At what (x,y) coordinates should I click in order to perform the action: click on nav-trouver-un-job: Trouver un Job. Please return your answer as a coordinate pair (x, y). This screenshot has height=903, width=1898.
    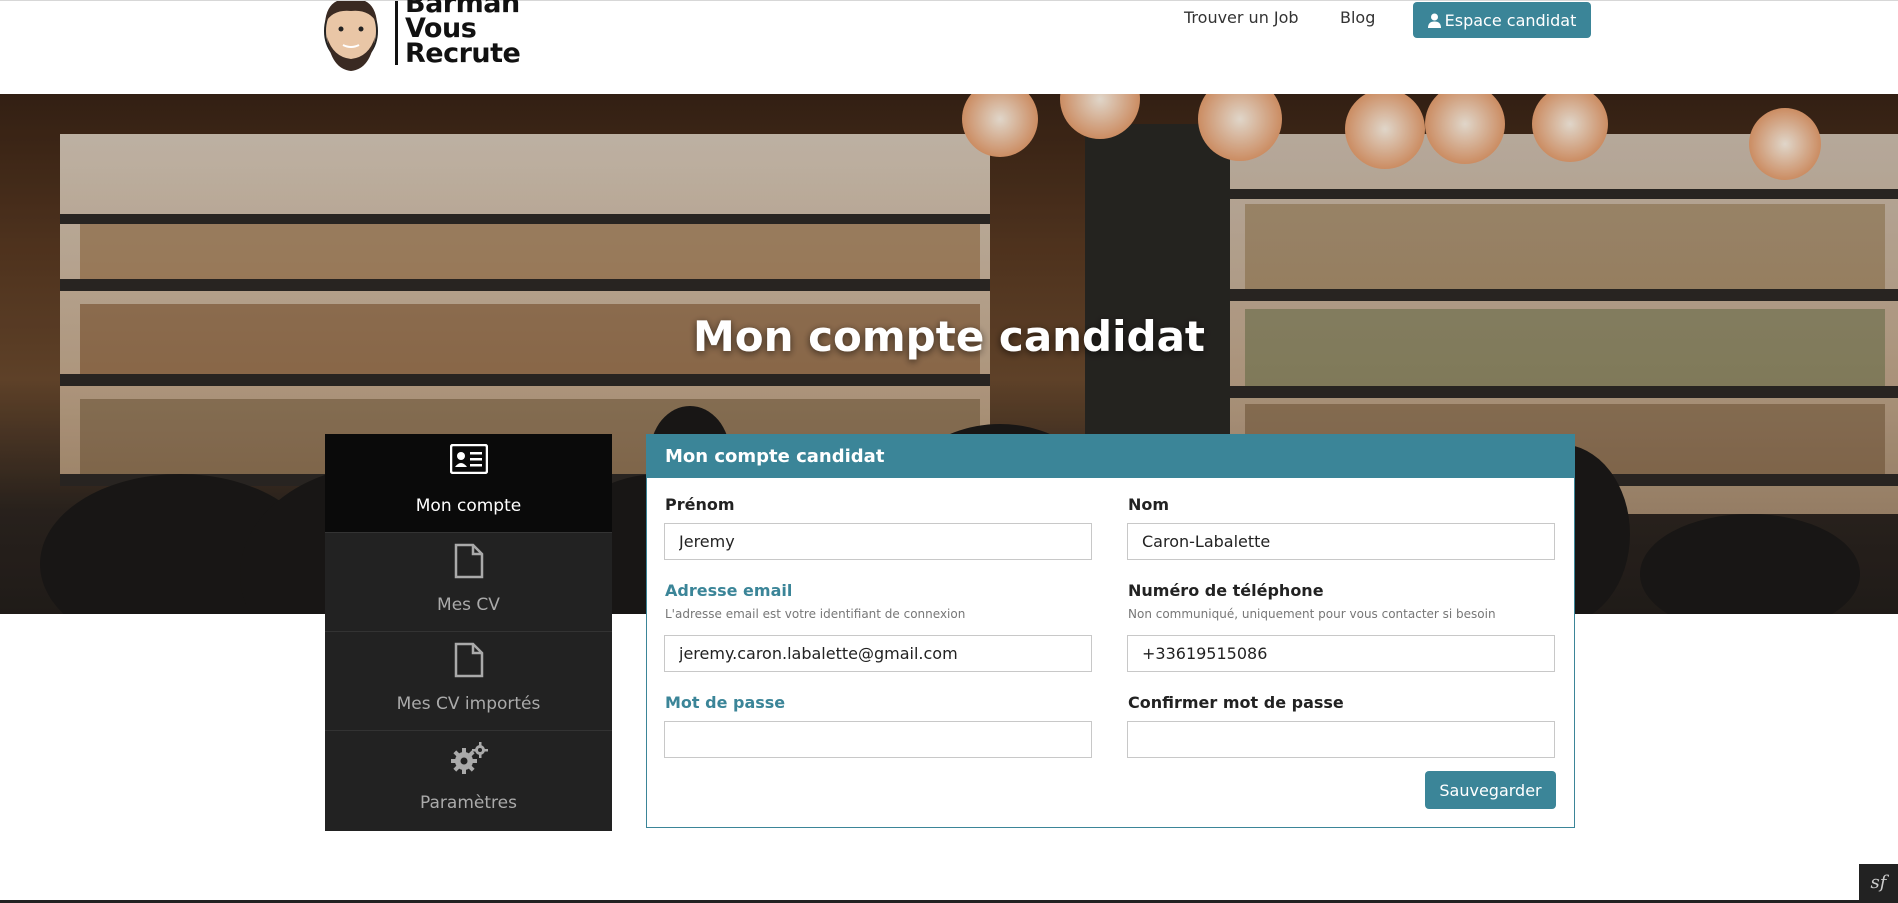
    Looking at the image, I should click on (1241, 17).